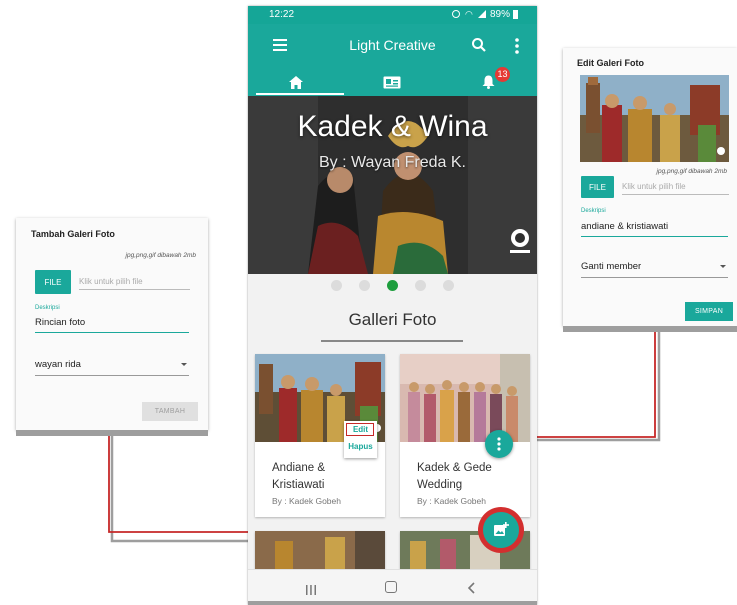 The image size is (737, 605). Describe the element at coordinates (58, 364) in the screenshot. I see `member-select-value: wayan rida` at that location.